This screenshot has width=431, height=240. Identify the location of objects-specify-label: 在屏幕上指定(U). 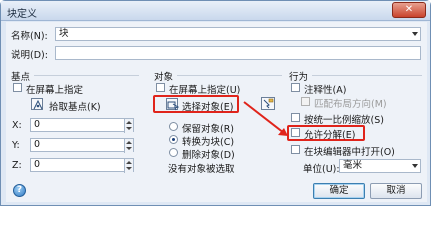
(205, 90).